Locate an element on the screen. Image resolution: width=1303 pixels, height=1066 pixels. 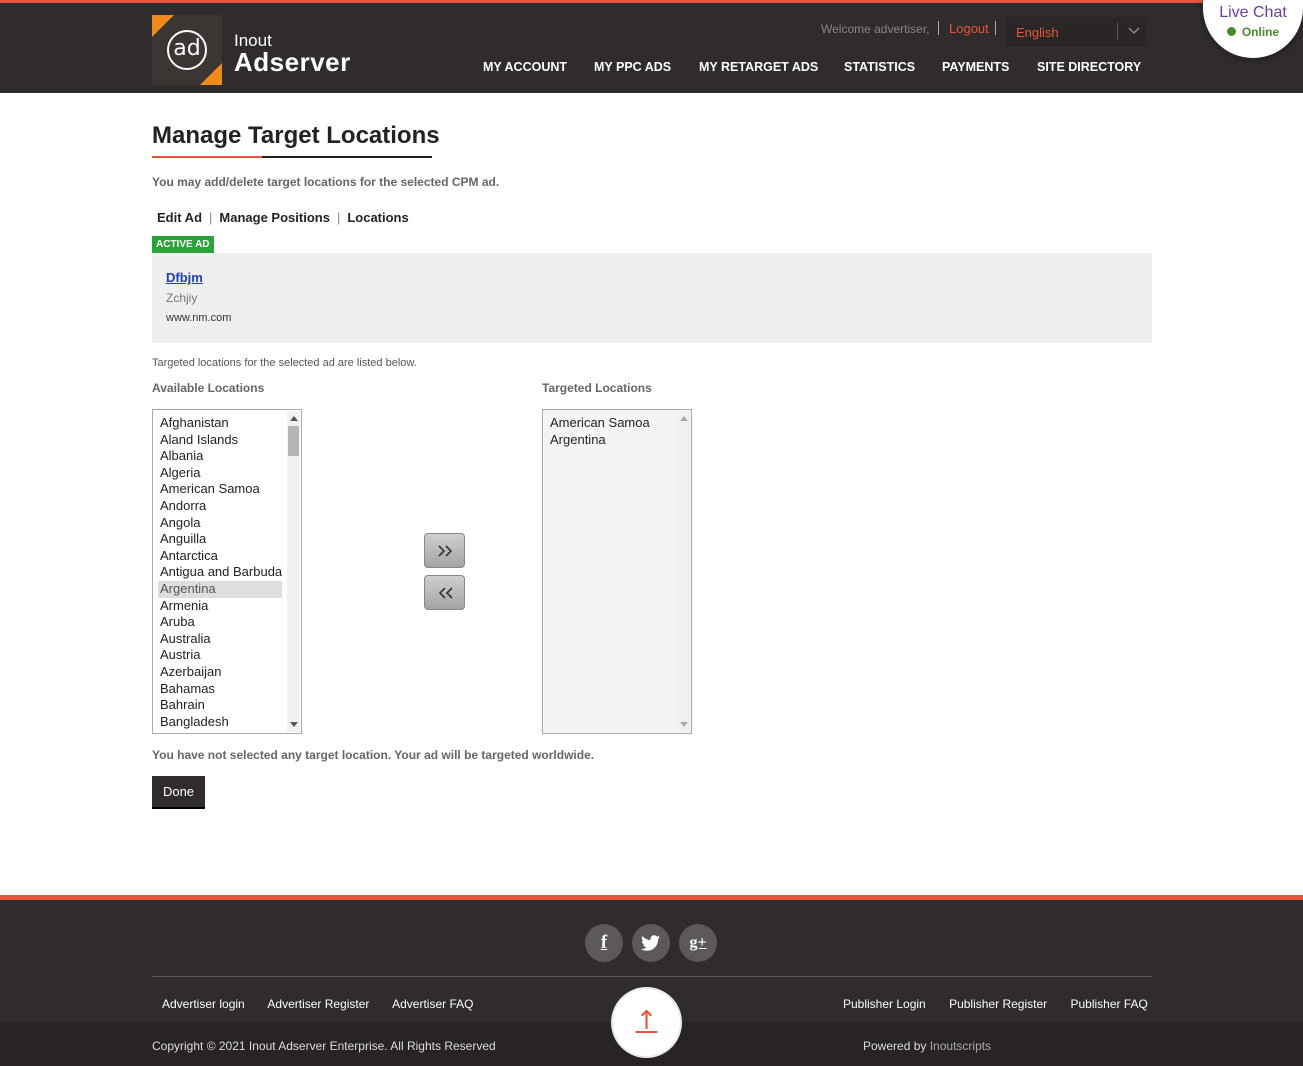
advertiser-faq-link: Advertiser FAQ is located at coordinates (432, 1004).